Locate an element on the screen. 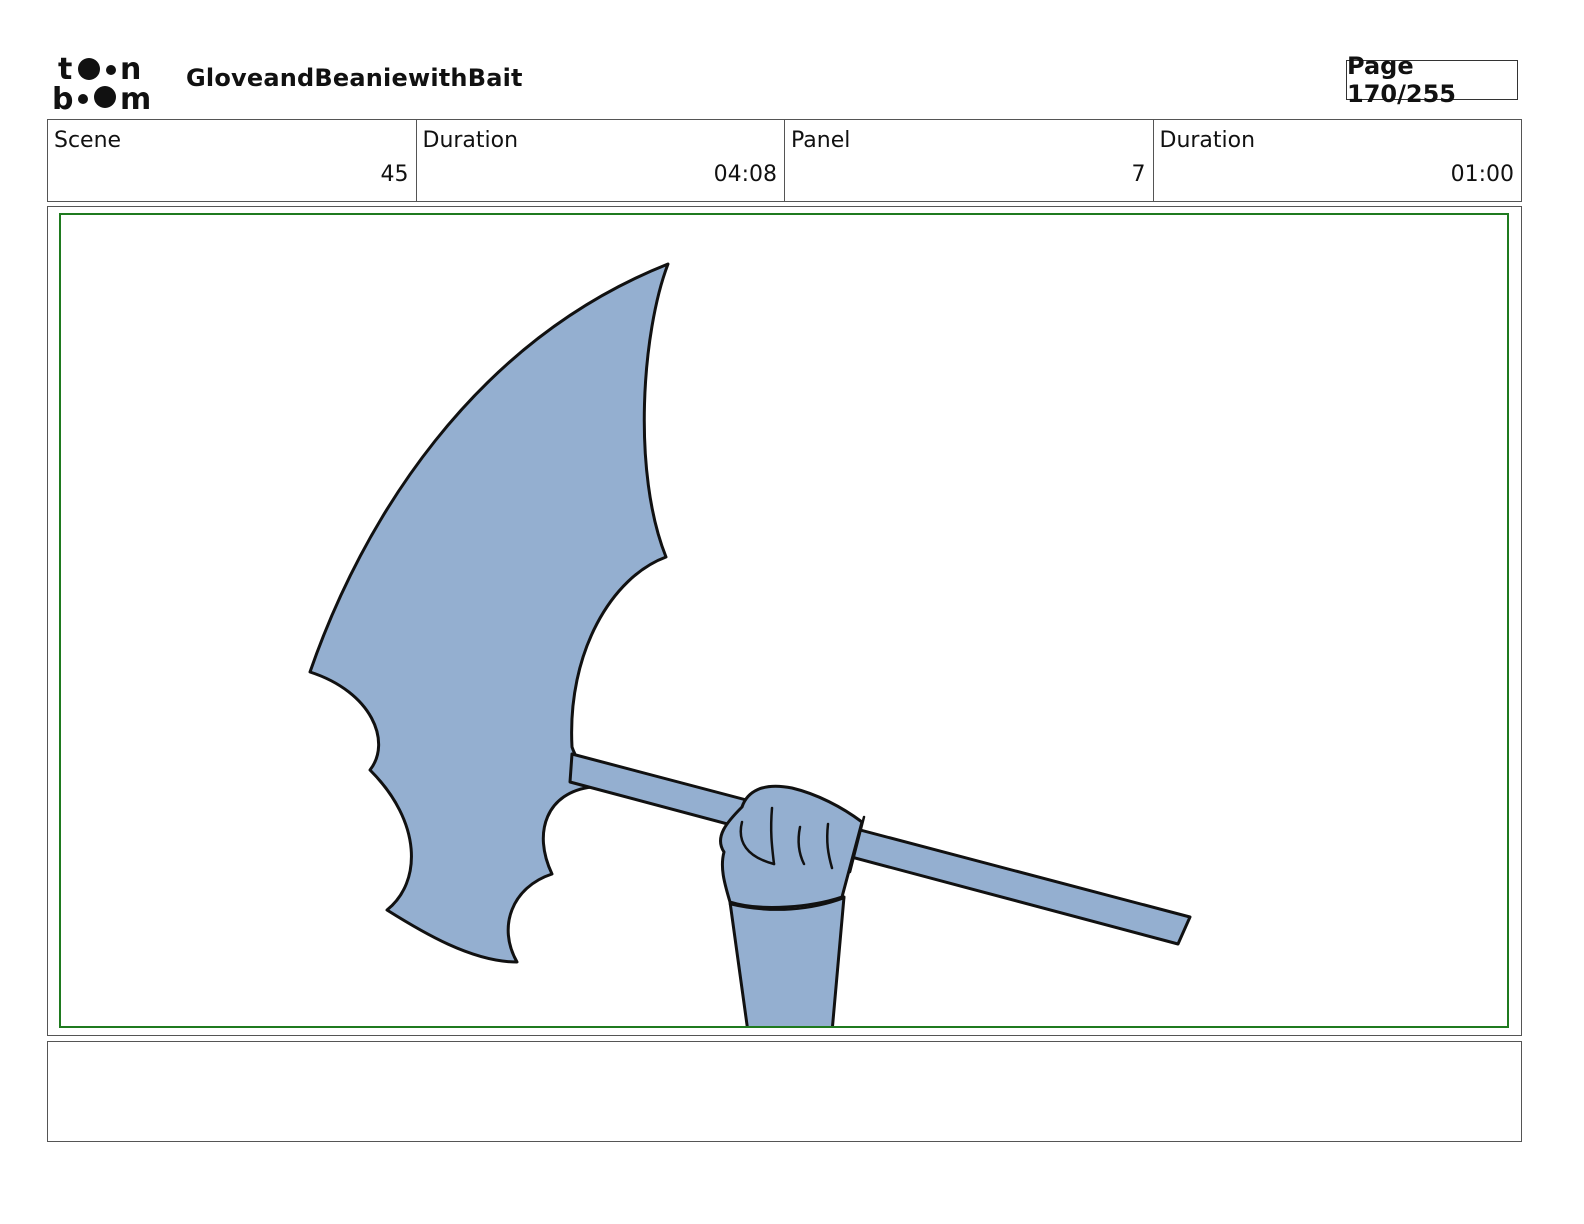 This screenshot has width=1584, height=1224. panel-duration-label: Duration is located at coordinates (1207, 140).